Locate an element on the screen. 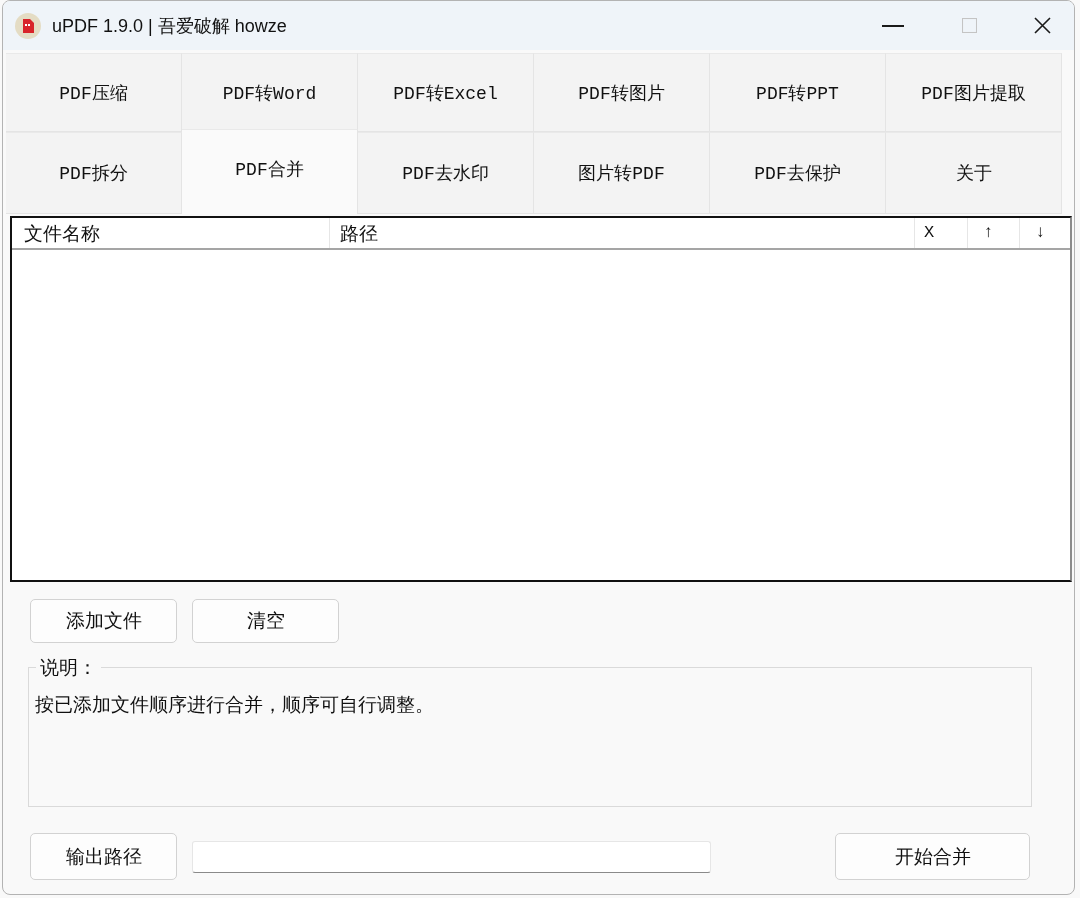  column-header: 文件名称 is located at coordinates (171, 233).